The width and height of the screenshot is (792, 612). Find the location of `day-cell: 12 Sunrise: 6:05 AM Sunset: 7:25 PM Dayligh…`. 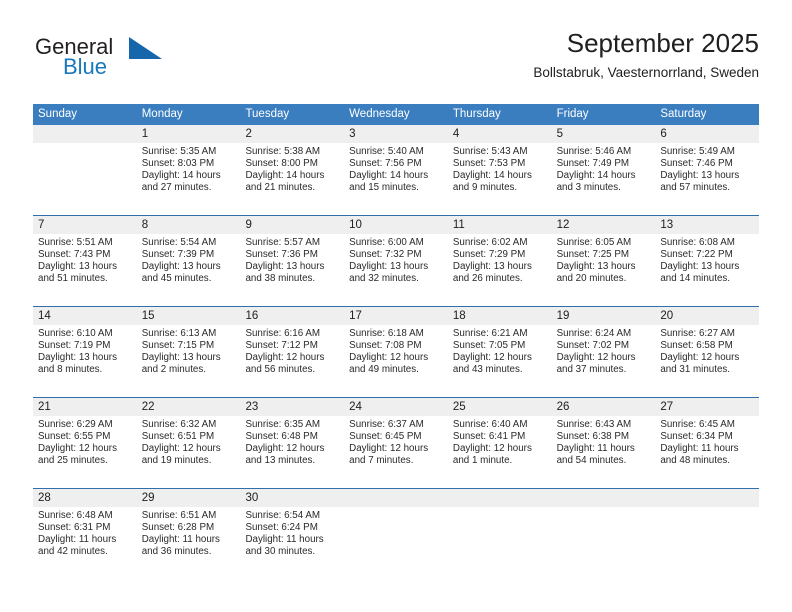

day-cell: 12 Sunrise: 6:05 AM Sunset: 7:25 PM Dayligh… is located at coordinates (603, 261).